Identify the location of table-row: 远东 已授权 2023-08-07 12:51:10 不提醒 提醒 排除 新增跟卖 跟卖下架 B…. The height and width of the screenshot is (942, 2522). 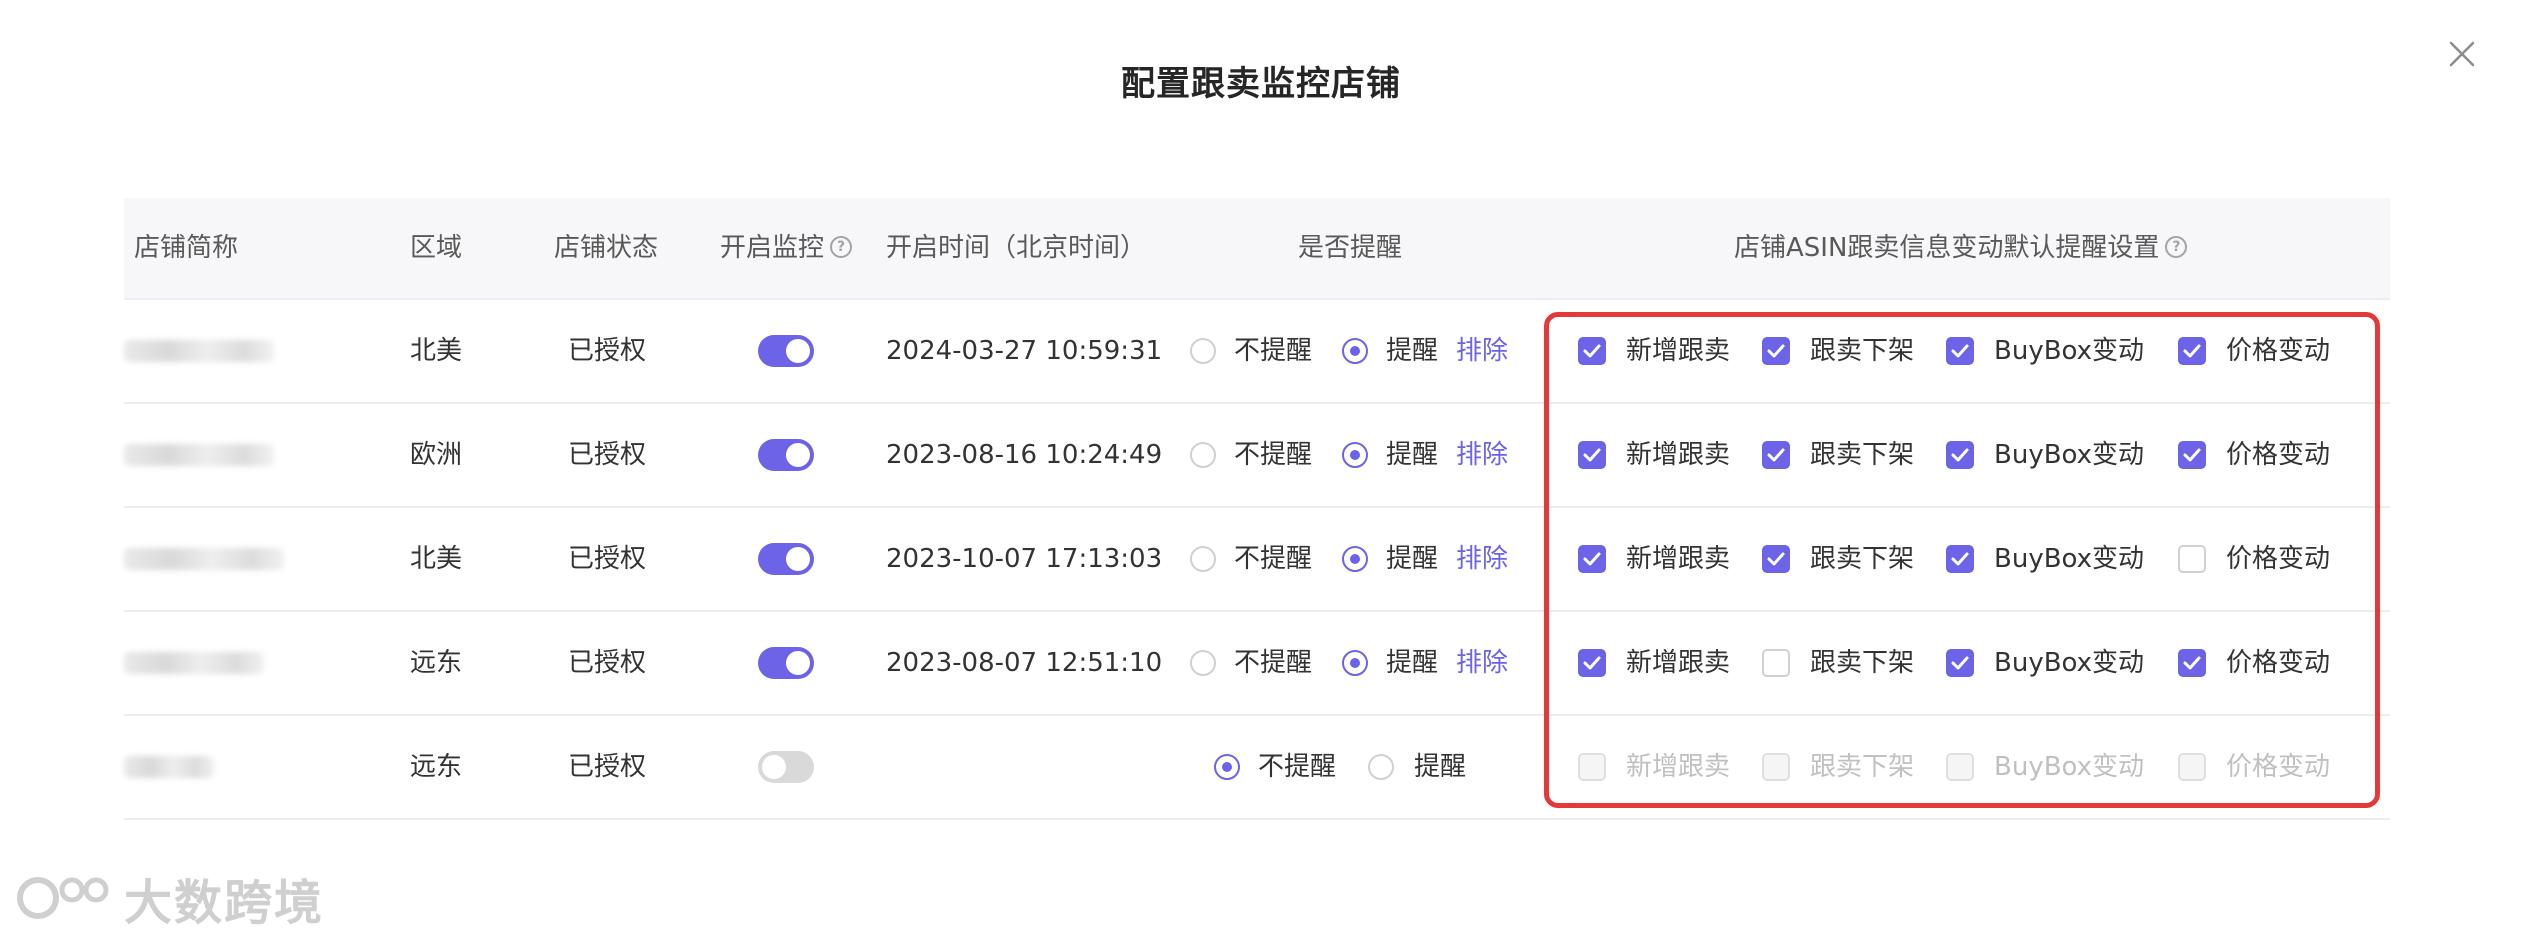
(1257, 664).